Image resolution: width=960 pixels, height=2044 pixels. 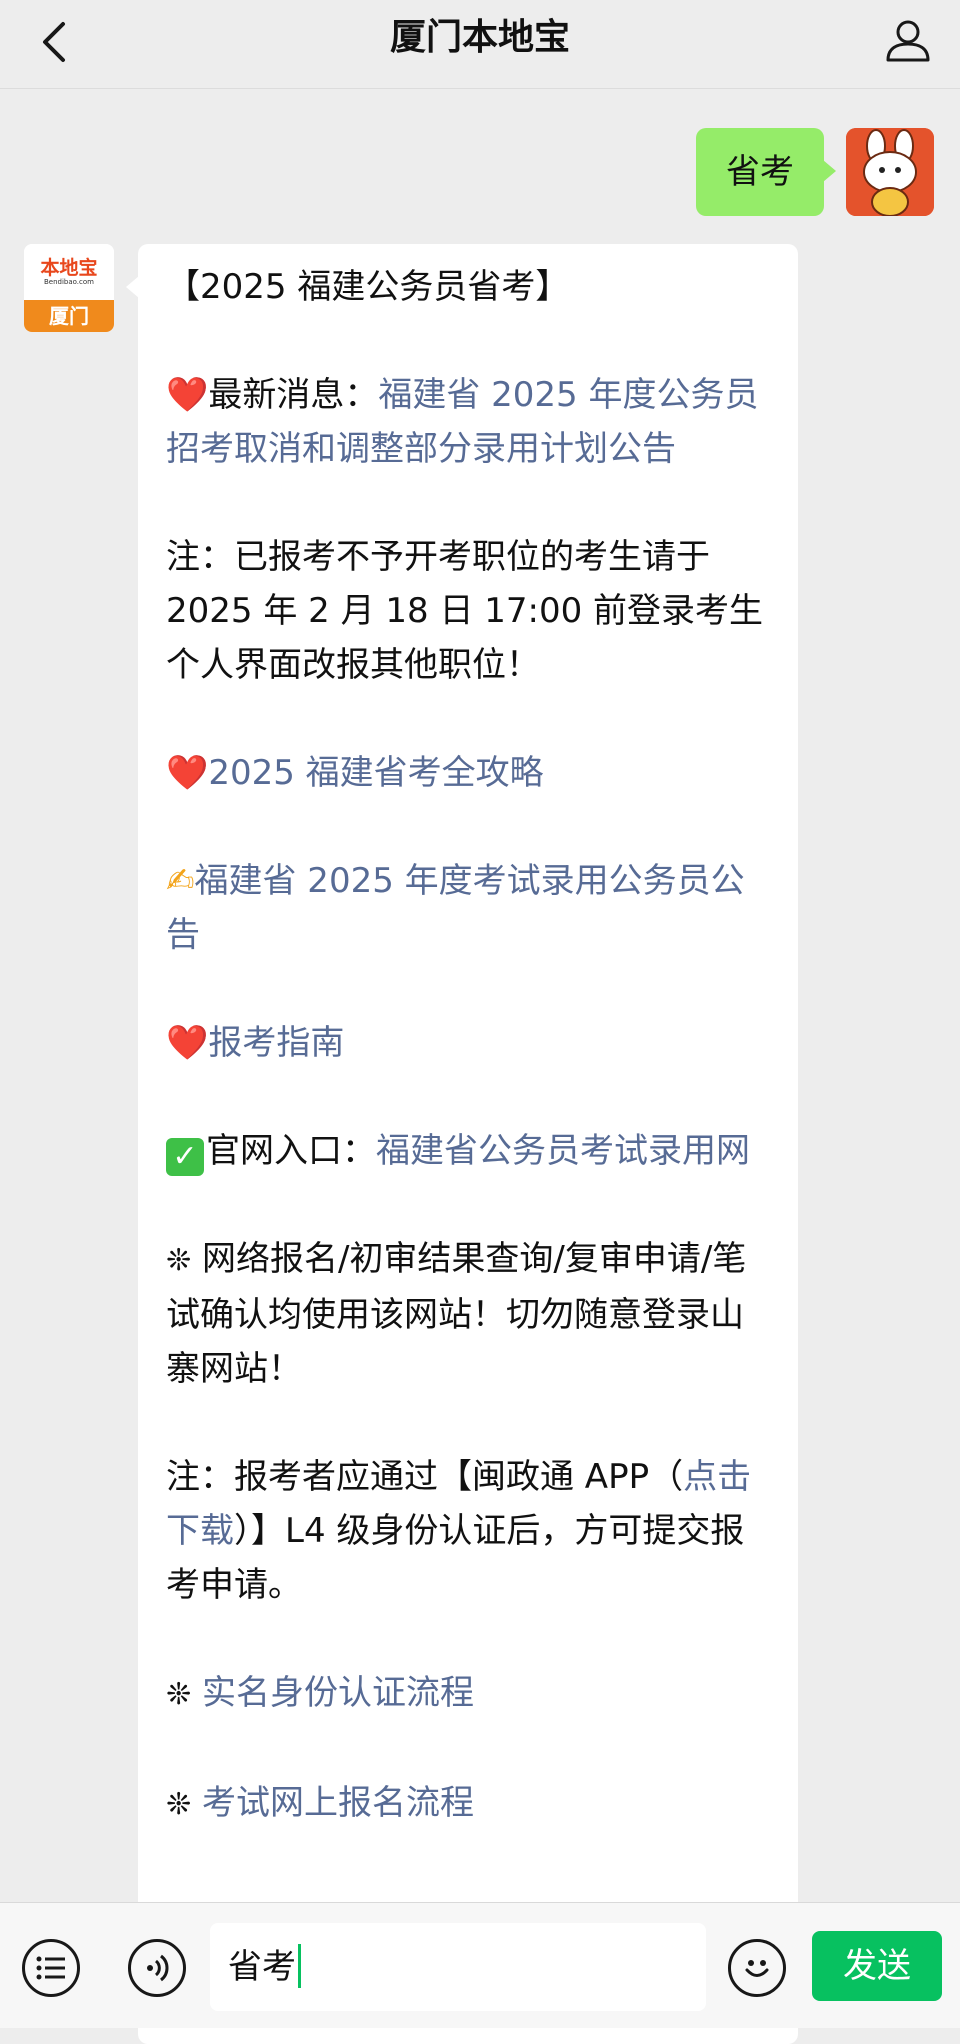 I want to click on strategy-line: ❤️2025 福建省考全攻略, so click(x=471, y=773).